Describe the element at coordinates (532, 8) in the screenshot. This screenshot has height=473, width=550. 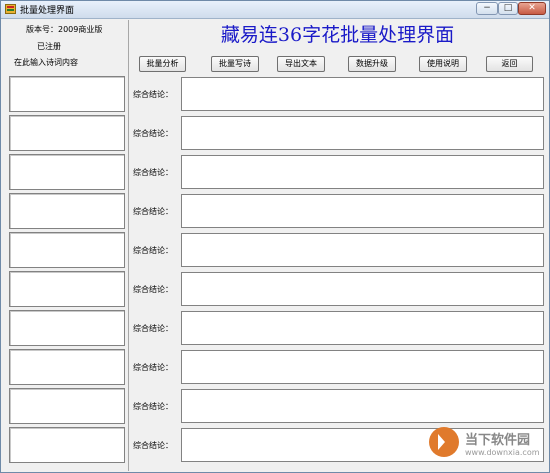
I see `close-button: ✕` at that location.